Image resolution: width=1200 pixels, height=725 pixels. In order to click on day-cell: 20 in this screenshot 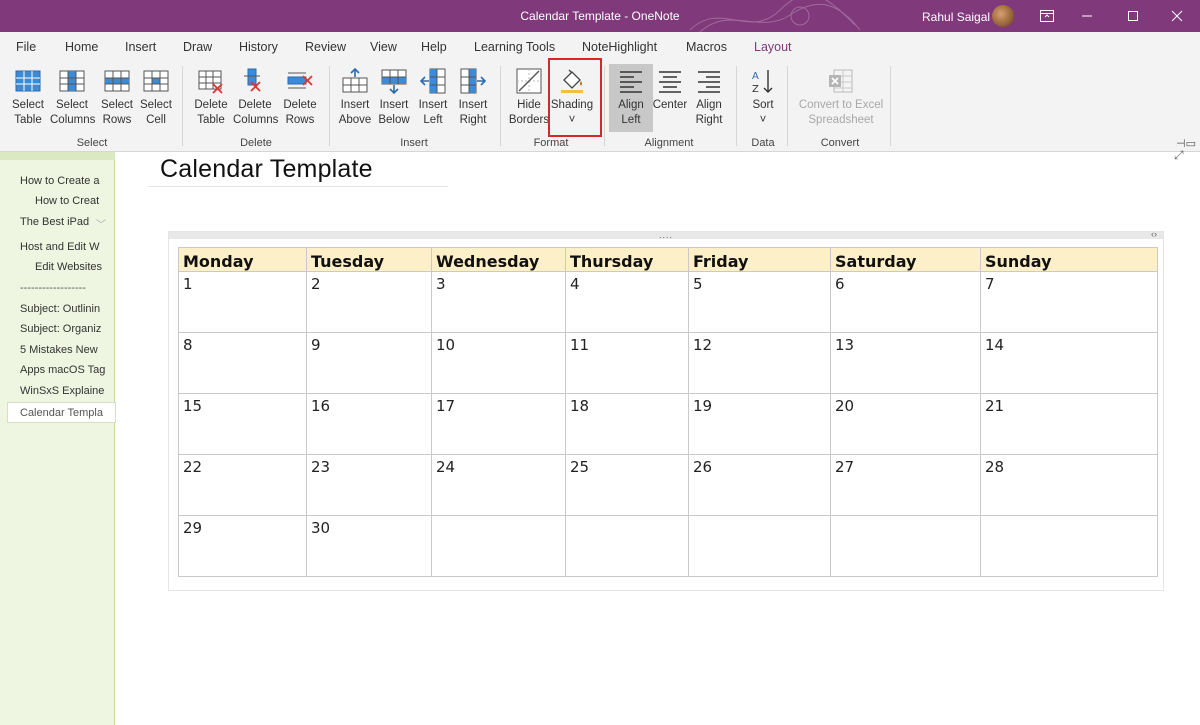, I will do `click(905, 424)`.